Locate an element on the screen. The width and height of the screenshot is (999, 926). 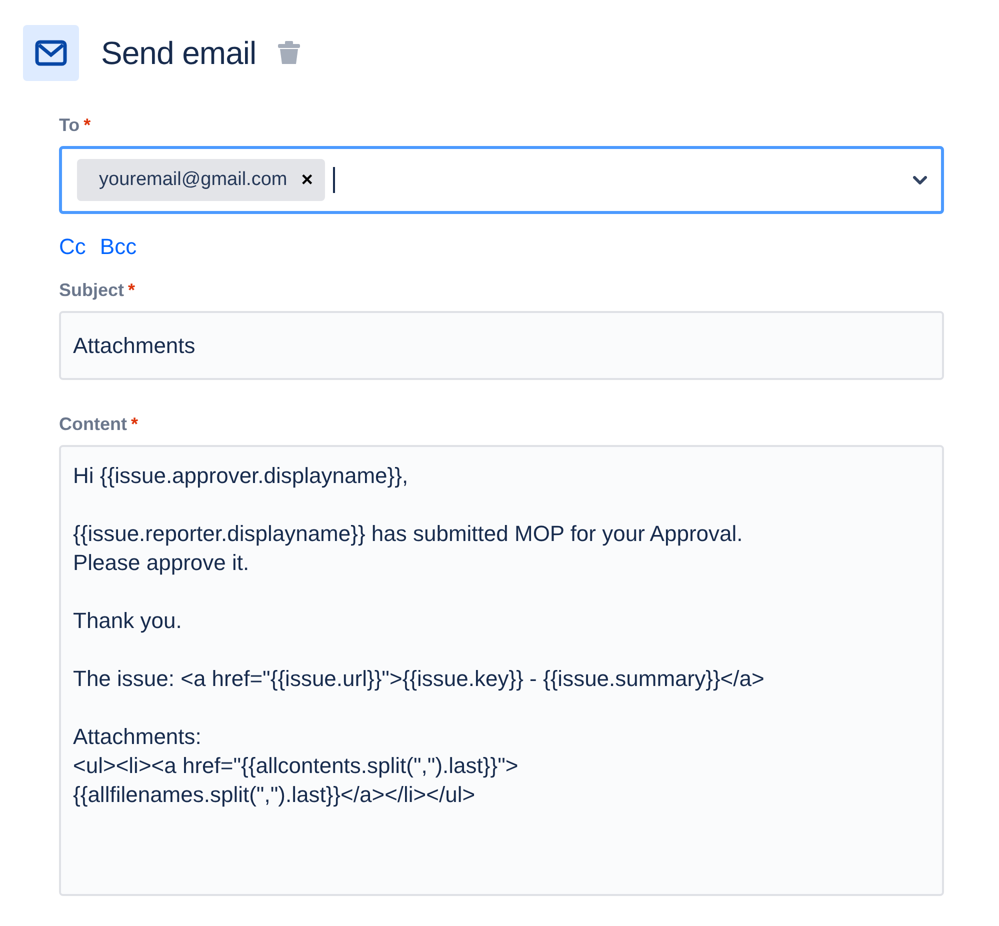
page-title: Send email is located at coordinates (178, 53).